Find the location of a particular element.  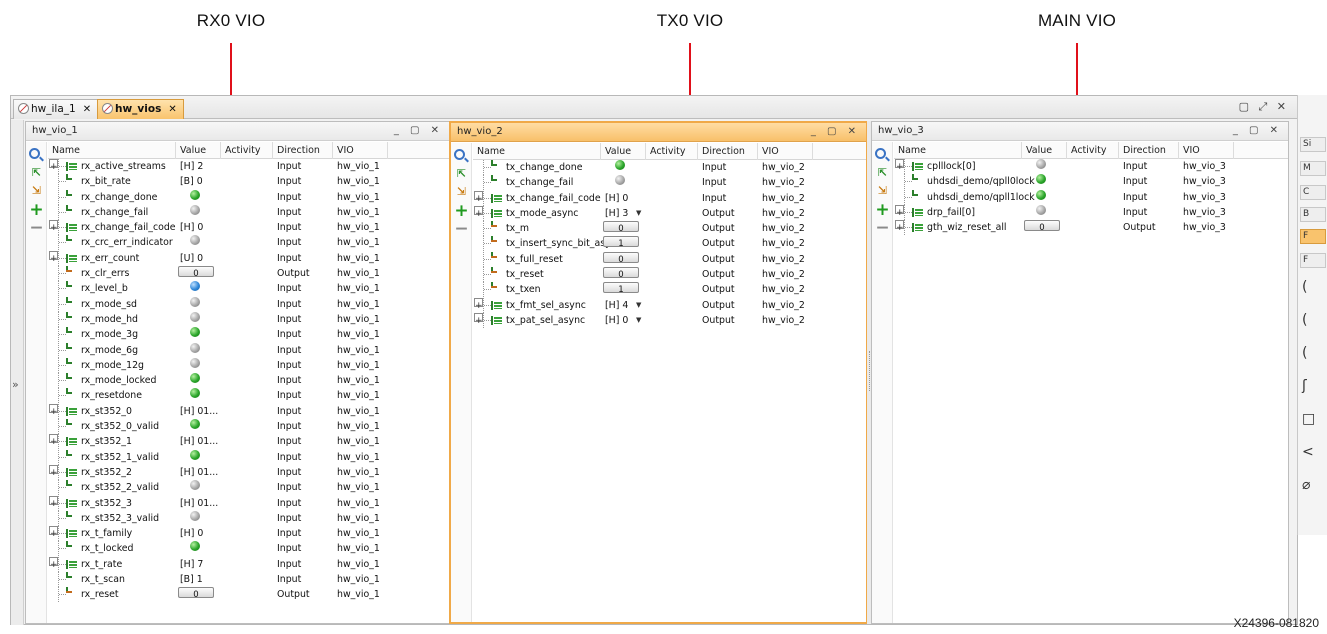

tab-hw-vios: hw_vios ✕ is located at coordinates (140, 109).